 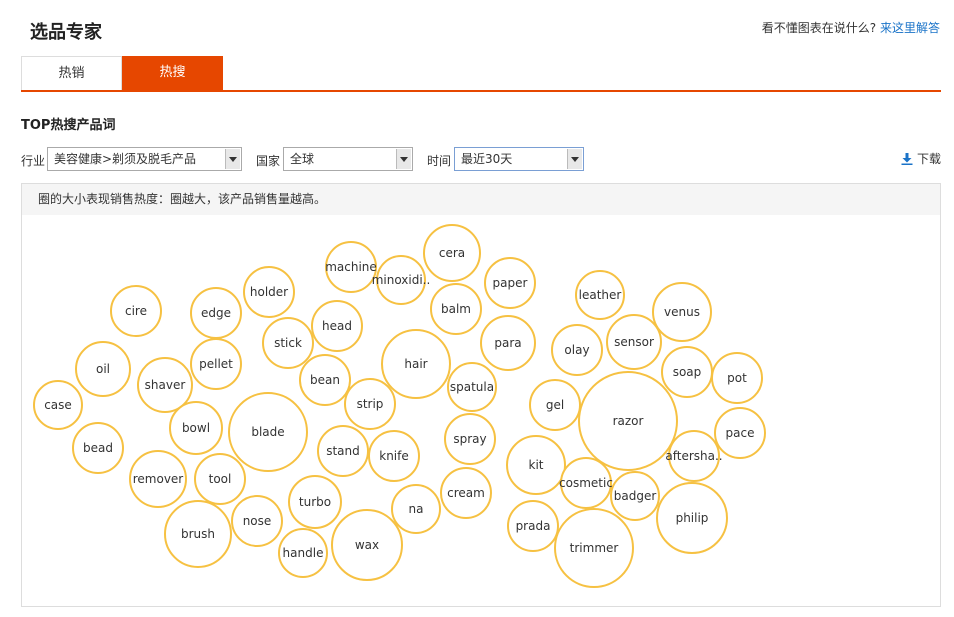 I want to click on bubble: tool, so click(x=220, y=479).